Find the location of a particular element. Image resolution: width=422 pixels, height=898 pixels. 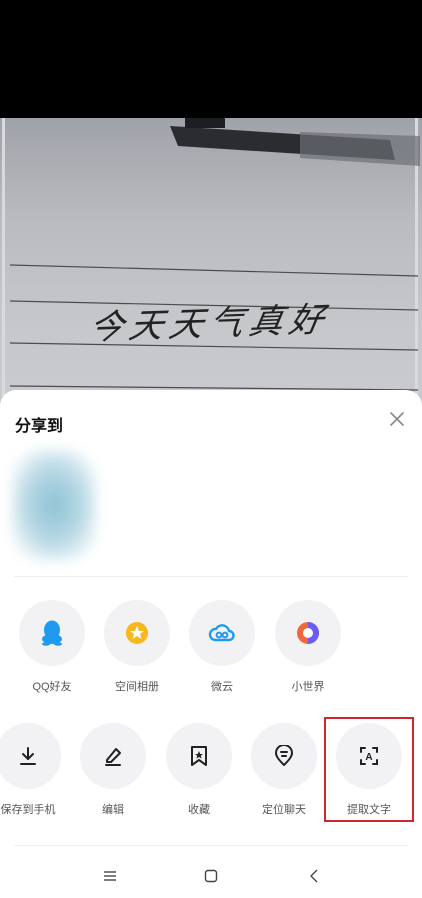

save-to-phone-button: 保存到手机 is located at coordinates (34, 770).